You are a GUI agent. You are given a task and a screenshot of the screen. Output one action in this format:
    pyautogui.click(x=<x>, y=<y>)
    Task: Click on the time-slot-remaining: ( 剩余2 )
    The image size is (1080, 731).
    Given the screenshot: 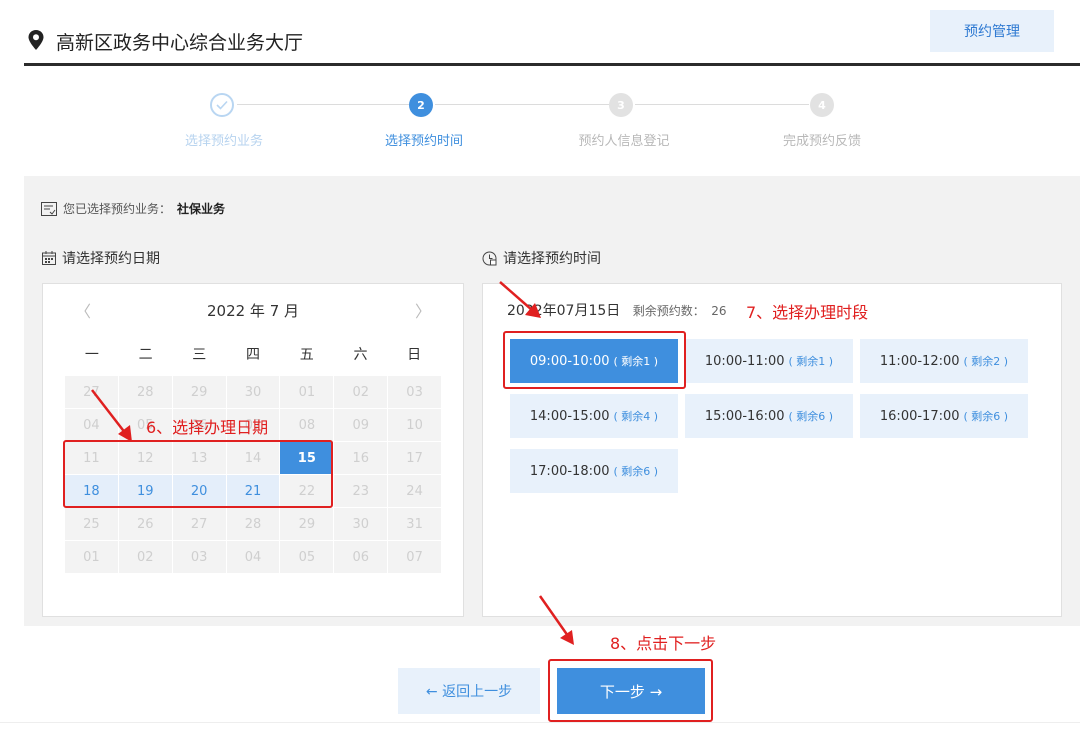 What is the action you would take?
    pyautogui.click(x=986, y=361)
    